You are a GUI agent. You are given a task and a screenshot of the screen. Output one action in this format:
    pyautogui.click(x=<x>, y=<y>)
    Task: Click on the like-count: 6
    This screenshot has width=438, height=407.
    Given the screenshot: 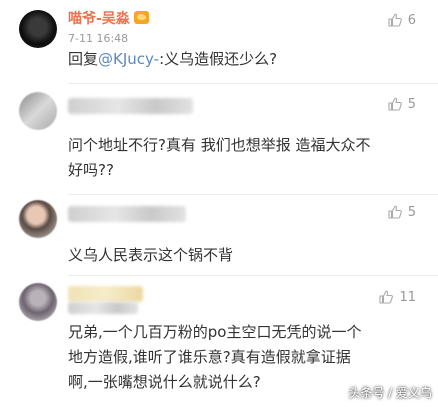 What is the action you would take?
    pyautogui.click(x=411, y=20)
    